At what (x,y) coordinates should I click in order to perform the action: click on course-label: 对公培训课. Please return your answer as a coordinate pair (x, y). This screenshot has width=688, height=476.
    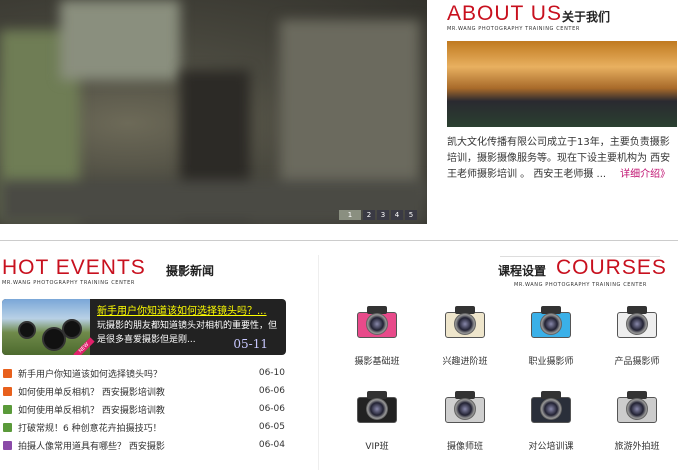
    Looking at the image, I should click on (551, 447).